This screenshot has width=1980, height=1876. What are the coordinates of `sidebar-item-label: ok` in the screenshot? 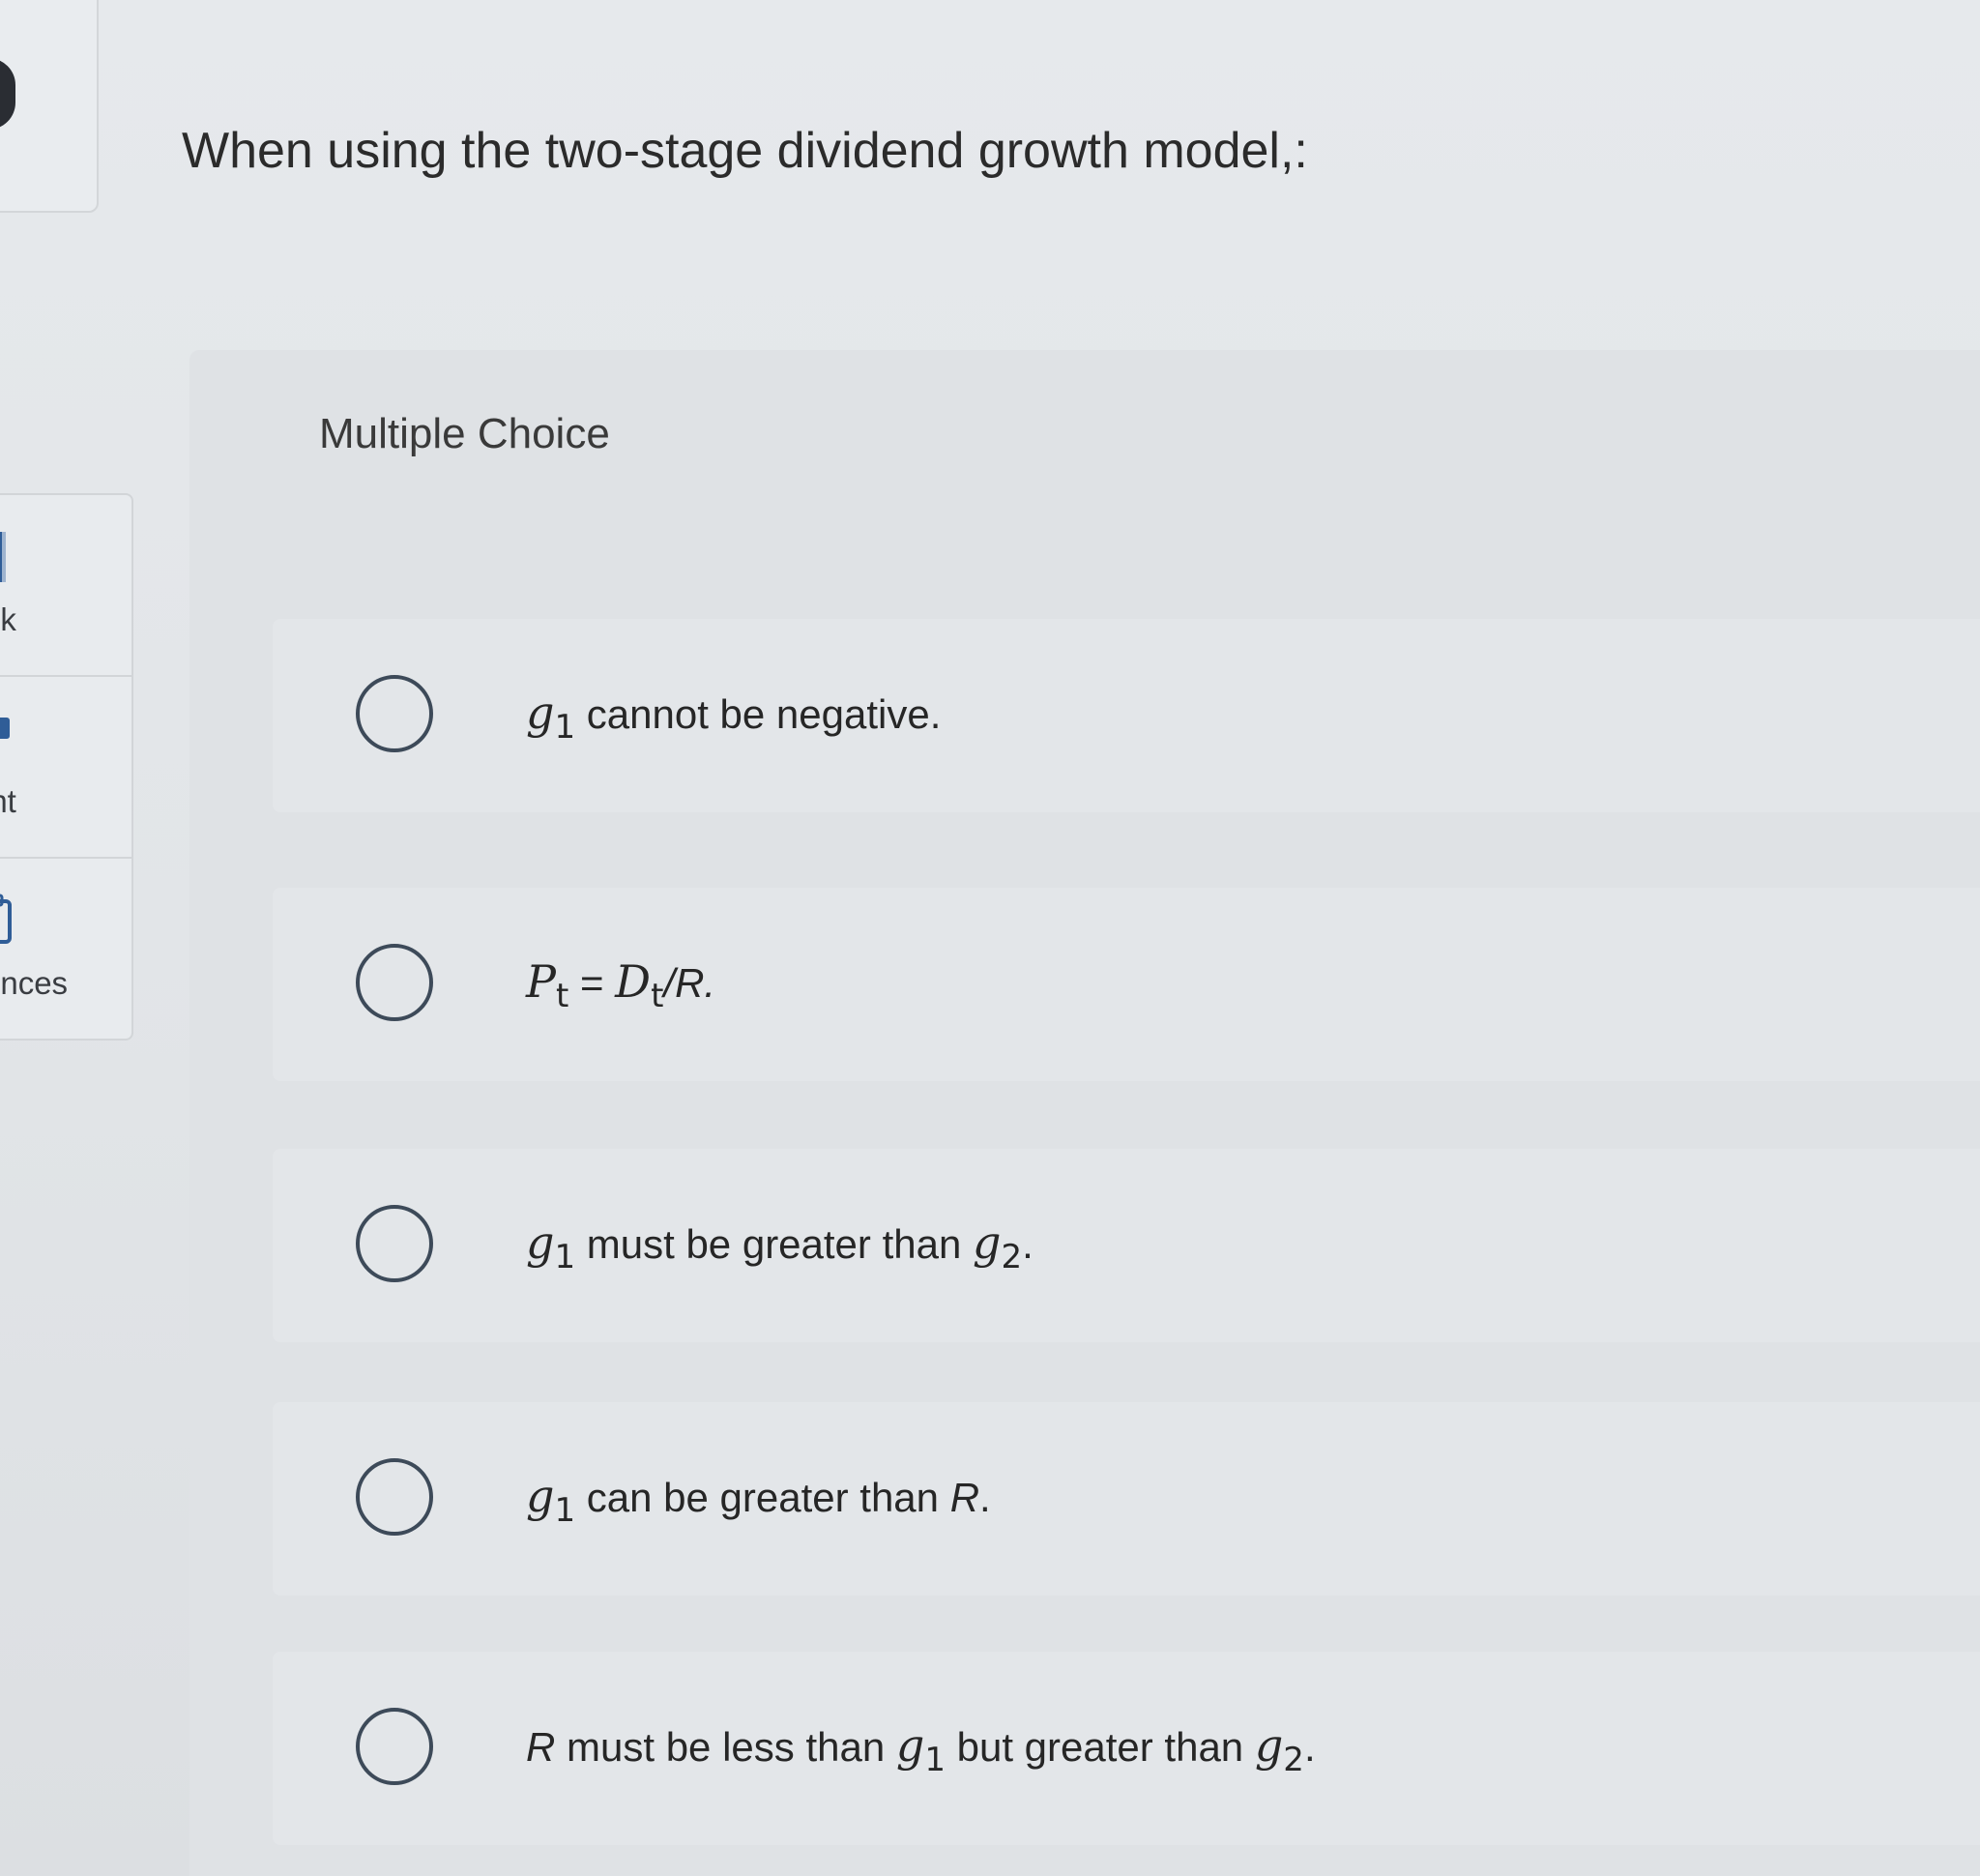 It's located at (8, 619).